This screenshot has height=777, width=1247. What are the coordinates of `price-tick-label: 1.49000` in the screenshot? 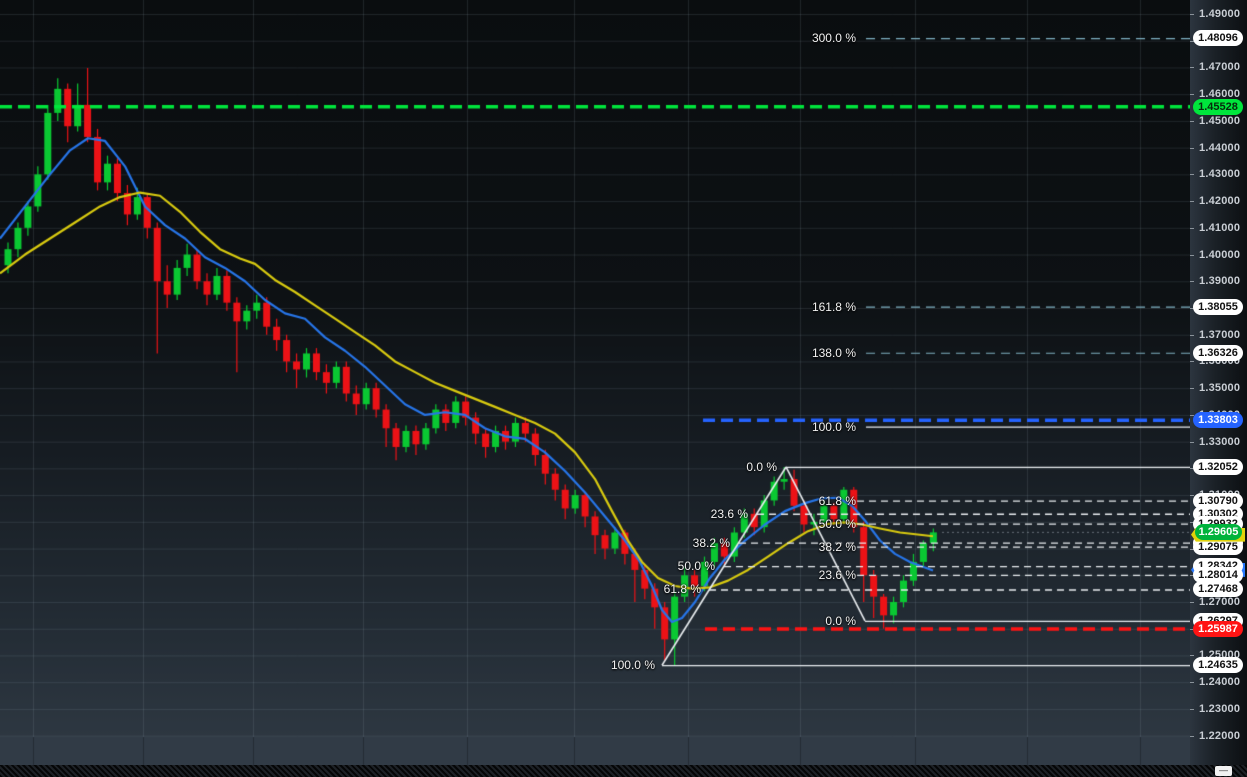 It's located at (1220, 14).